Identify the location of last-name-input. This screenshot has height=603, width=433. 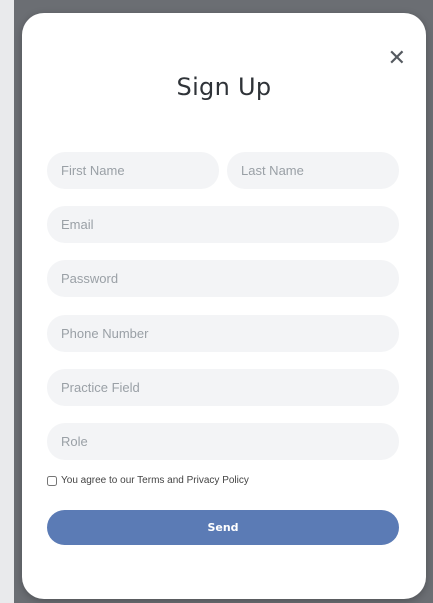
(313, 170).